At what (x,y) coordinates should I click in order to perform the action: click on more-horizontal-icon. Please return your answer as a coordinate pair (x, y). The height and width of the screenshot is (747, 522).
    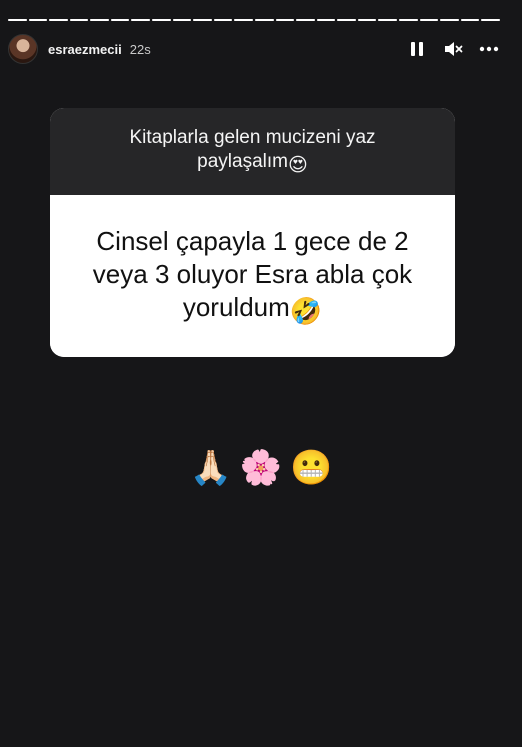
    Looking at the image, I should click on (489, 49).